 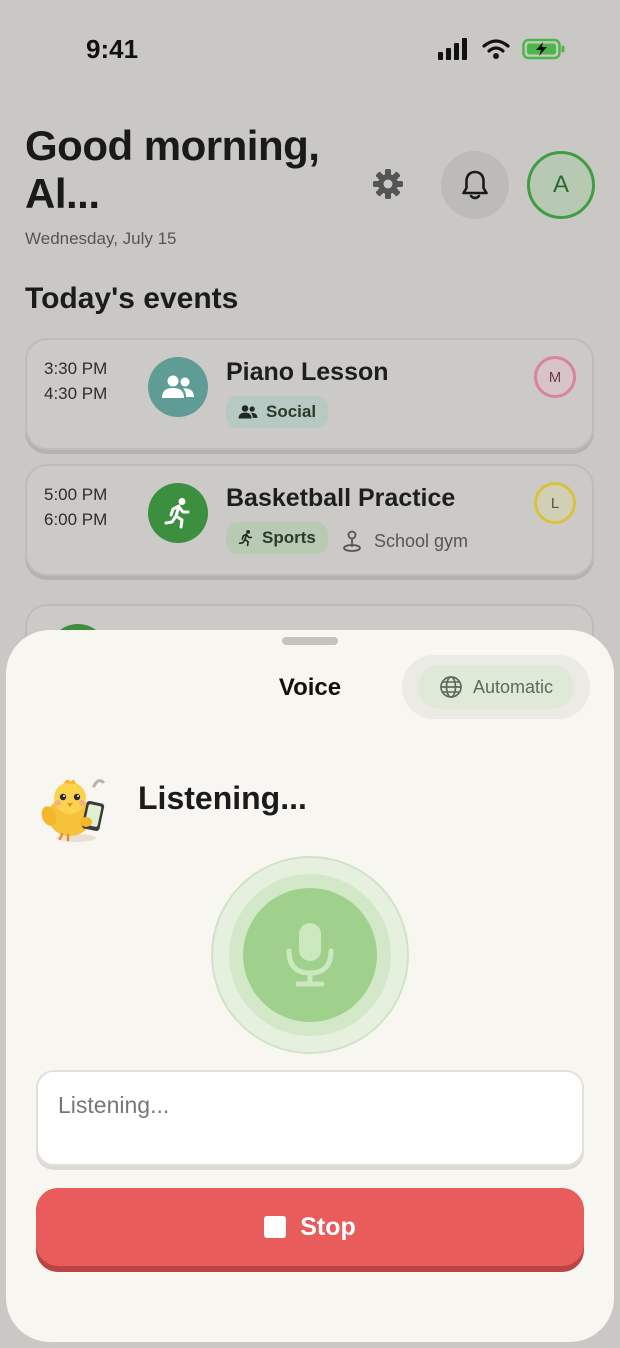 What do you see at coordinates (101, 238) in the screenshot?
I see `current-date: Wednesday, July 15` at bounding box center [101, 238].